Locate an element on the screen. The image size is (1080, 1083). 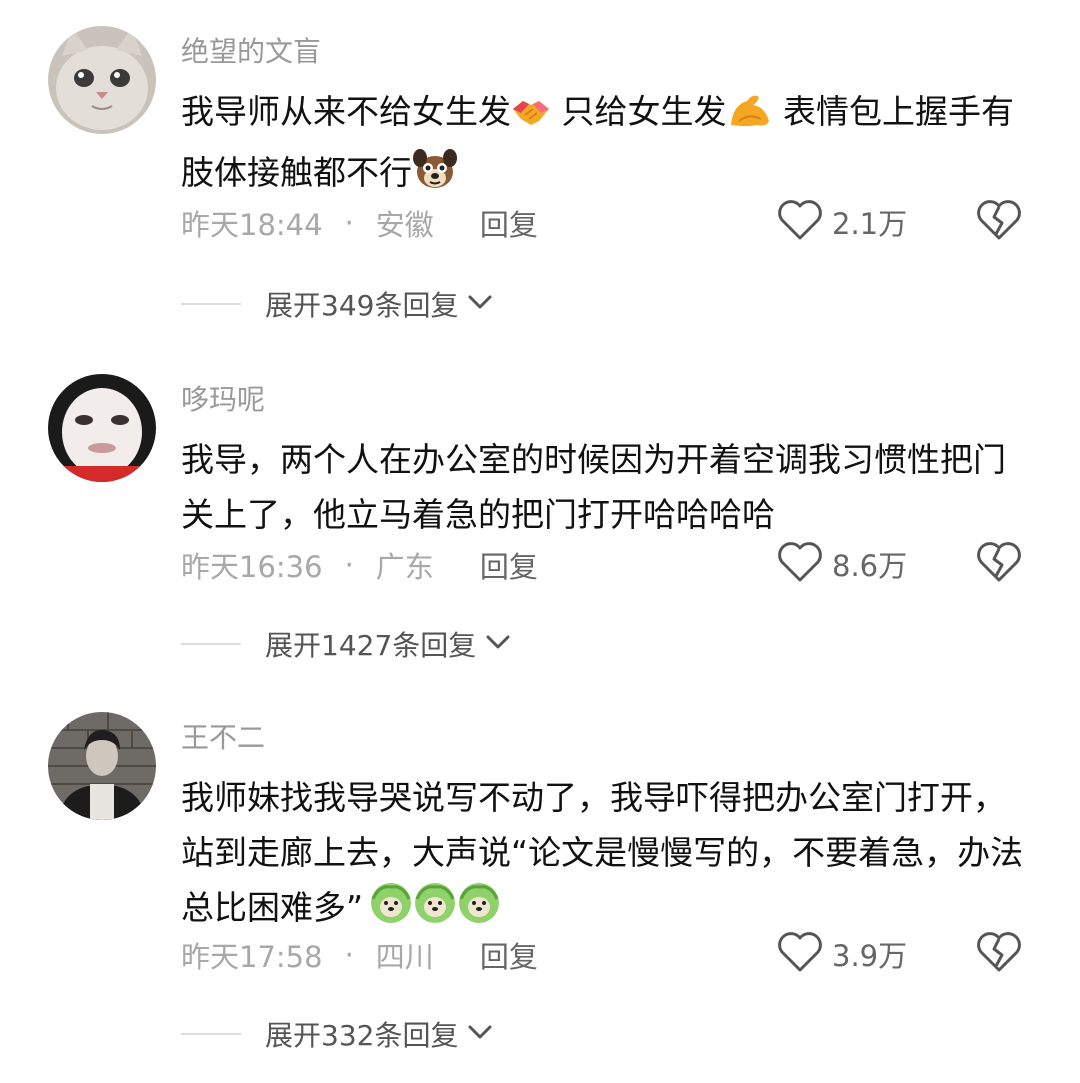
comment-time: 昨天18:44 is located at coordinates (252, 225).